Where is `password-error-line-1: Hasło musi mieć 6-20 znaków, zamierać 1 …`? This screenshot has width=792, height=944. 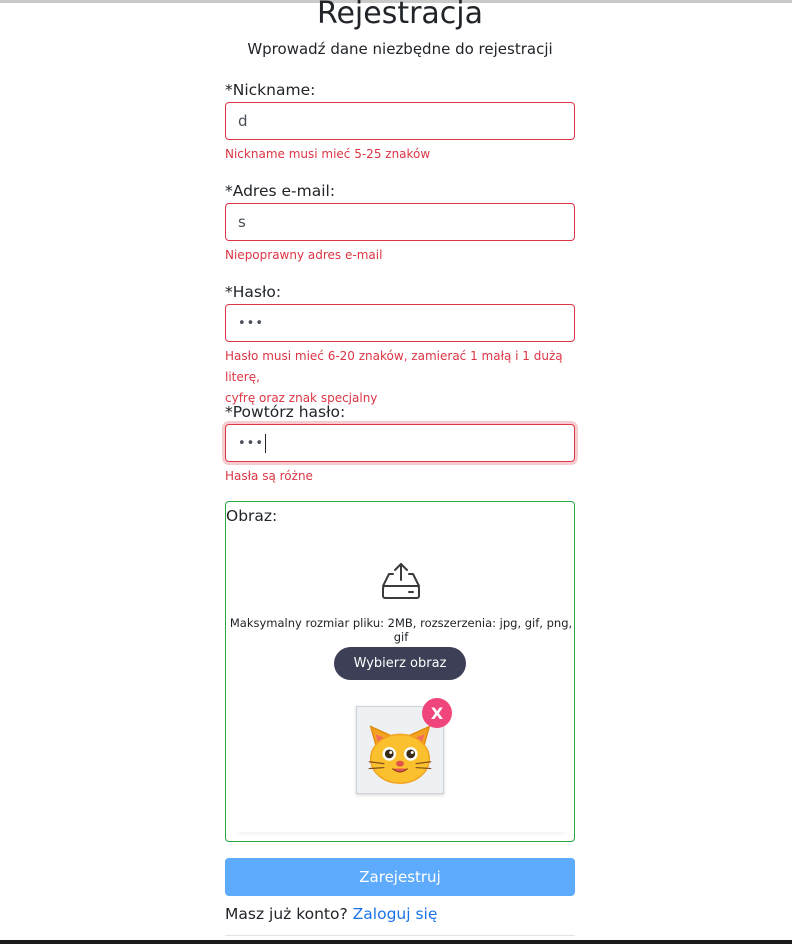 password-error-line-1: Hasło musi mieć 6-20 znaków, zamierać 1 … is located at coordinates (394, 366).